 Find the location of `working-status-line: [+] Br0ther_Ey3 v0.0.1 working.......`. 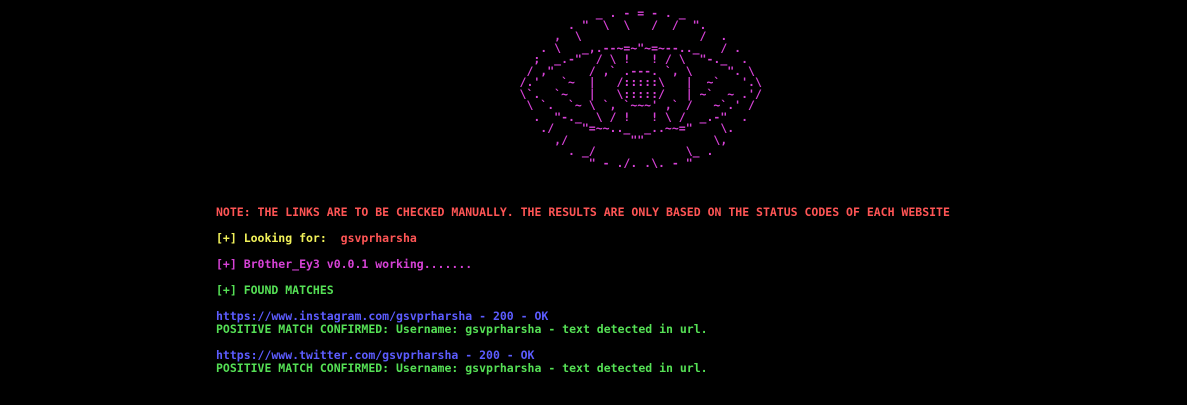

working-status-line: [+] Br0ther_Ey3 v0.0.1 working....... is located at coordinates (344, 264).